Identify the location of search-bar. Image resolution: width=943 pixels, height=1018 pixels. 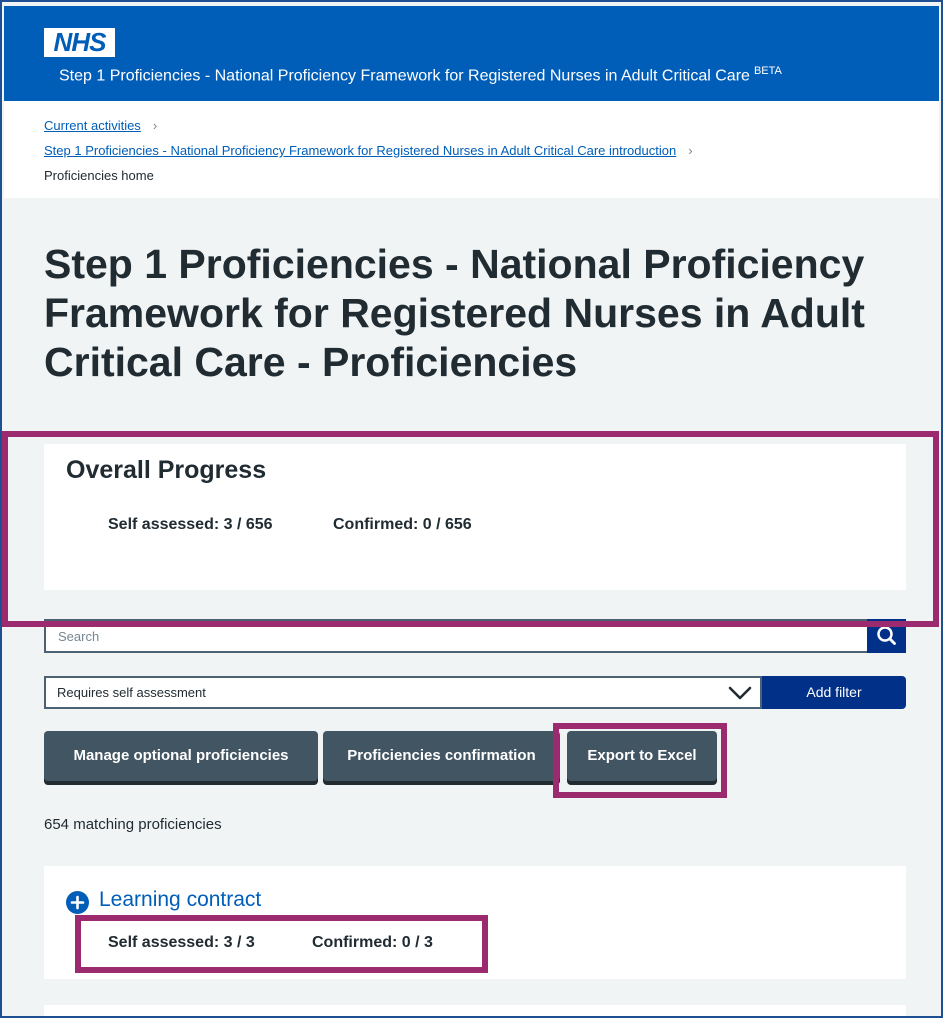
(475, 636).